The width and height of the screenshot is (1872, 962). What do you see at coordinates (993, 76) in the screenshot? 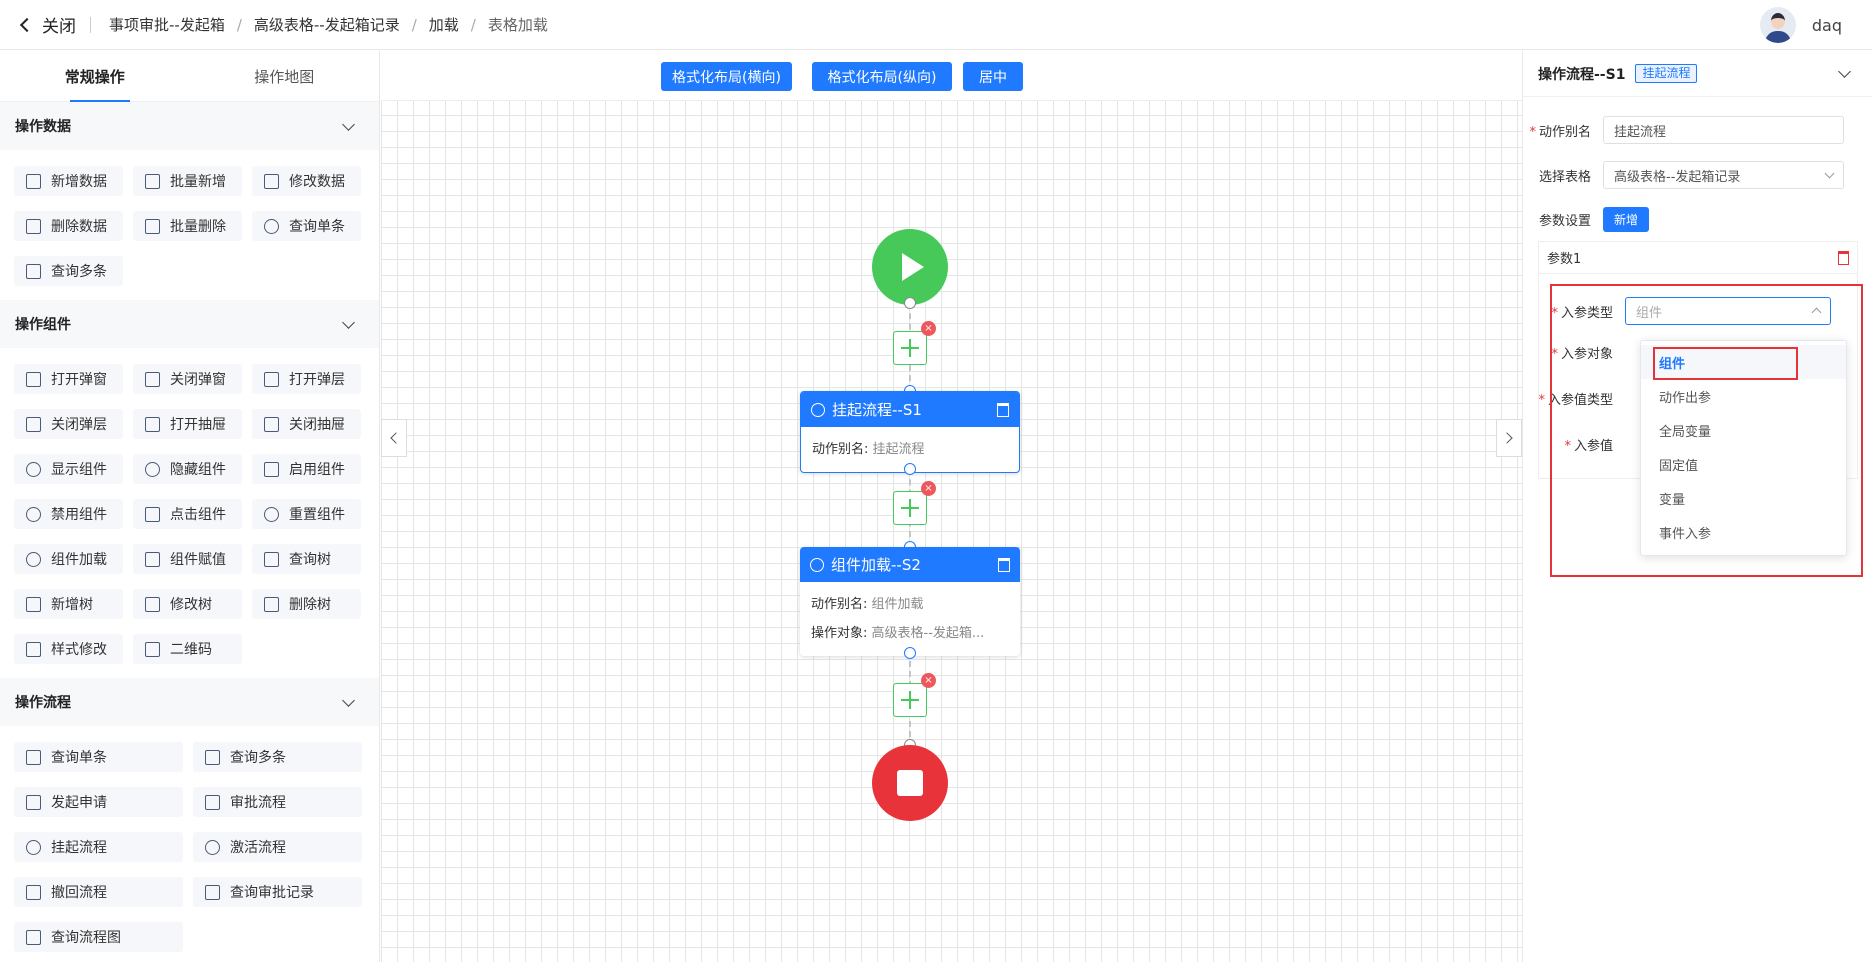
I see `center-button: 居中` at bounding box center [993, 76].